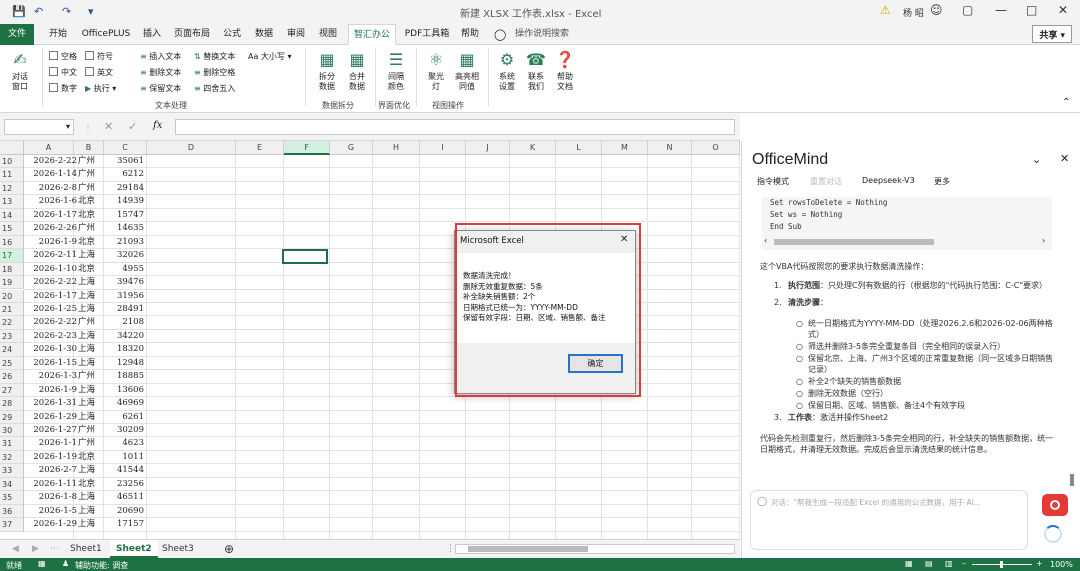 The width and height of the screenshot is (1080, 571). Describe the element at coordinates (50, 417) in the screenshot. I see `cell-date: 2026-1-29` at that location.